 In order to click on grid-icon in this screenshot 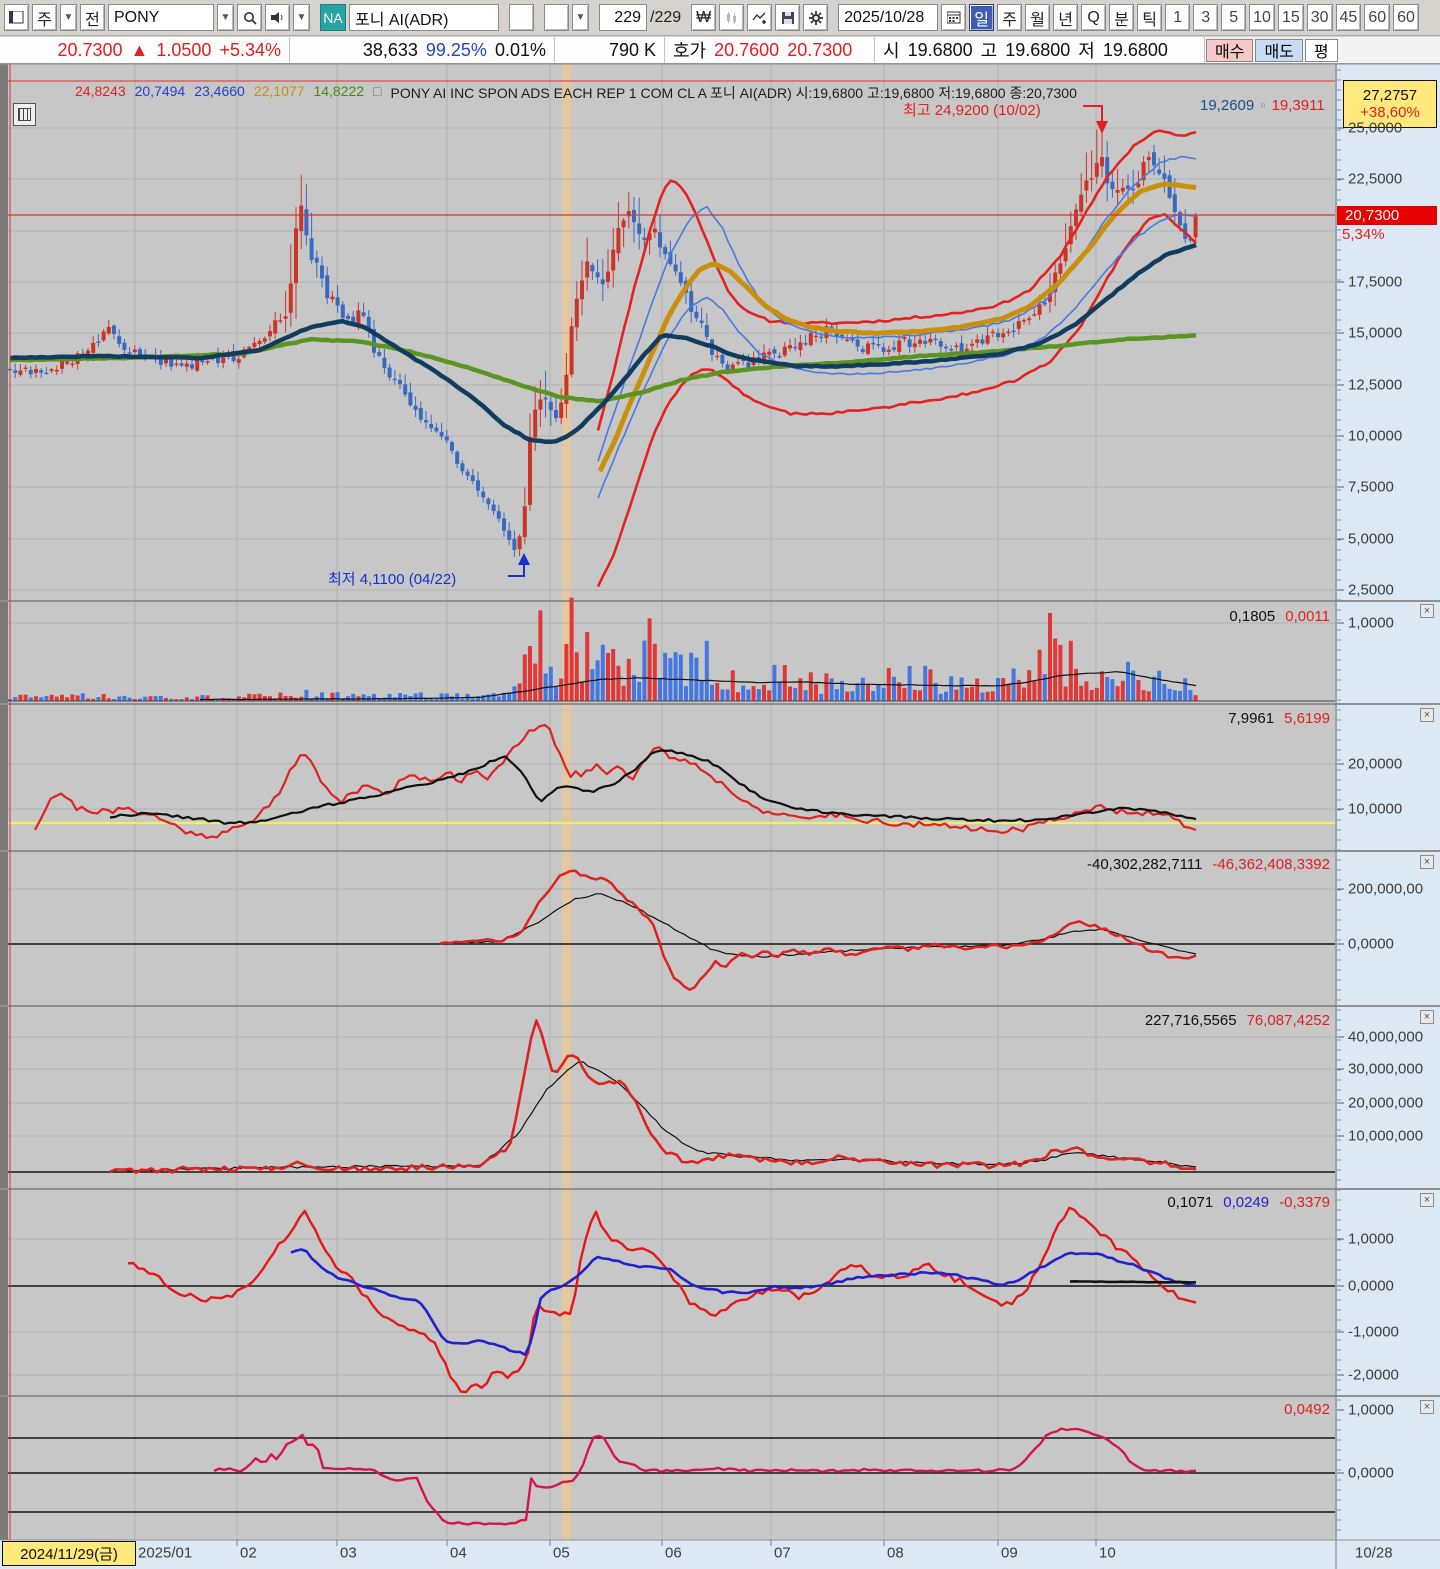, I will do `click(24, 114)`.